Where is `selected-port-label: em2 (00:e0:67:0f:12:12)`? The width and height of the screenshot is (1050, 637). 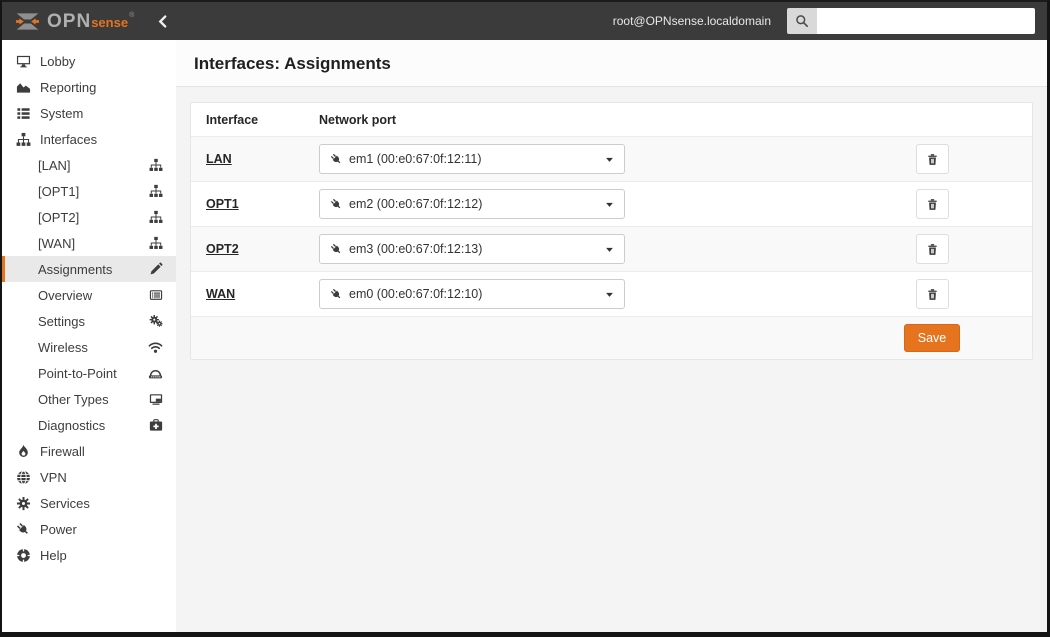
selected-port-label: em2 (00:e0:67:0f:12:12) is located at coordinates (416, 204).